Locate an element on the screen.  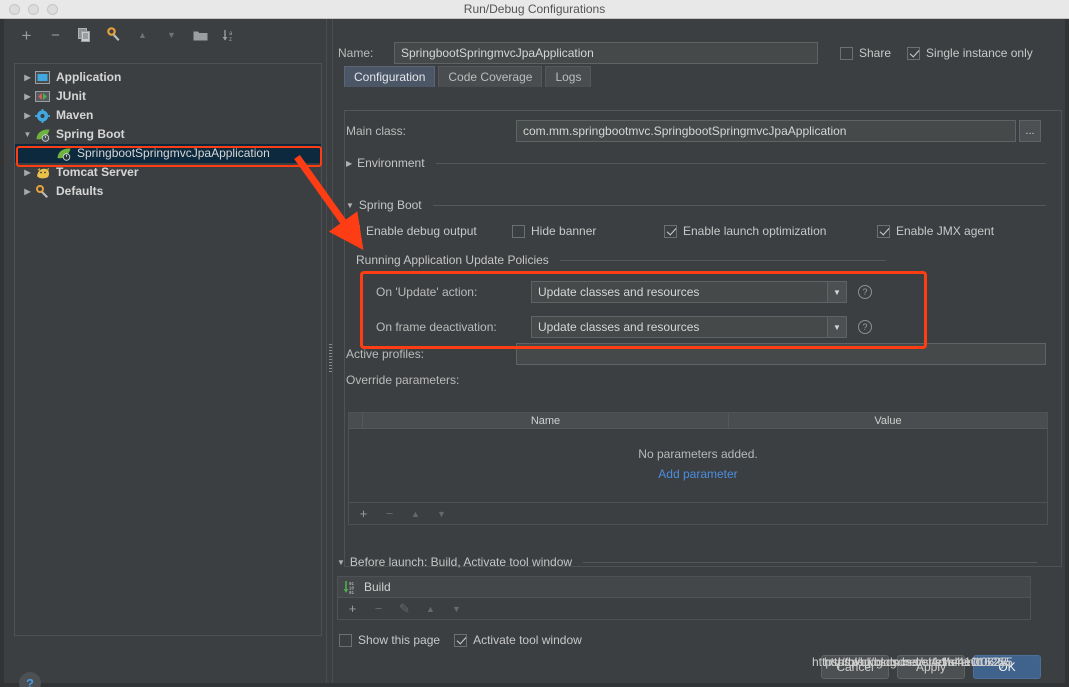
build-icon: 01 10 01 is located at coordinates (350, 587).